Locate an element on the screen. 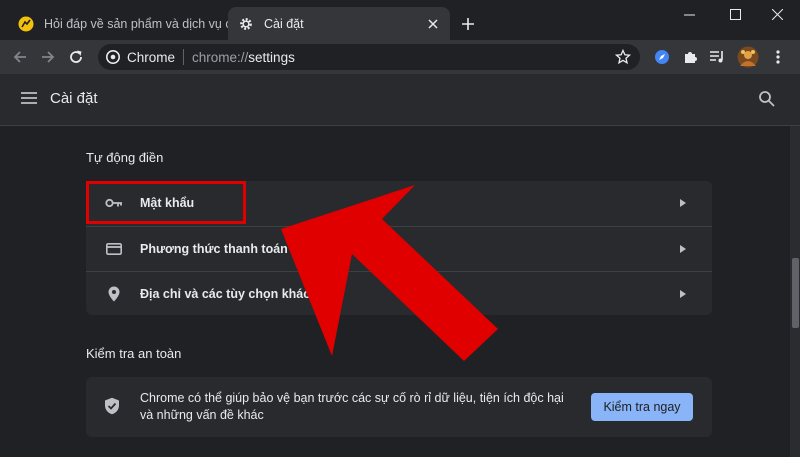 The width and height of the screenshot is (800, 457). new-tab-button is located at coordinates (468, 24).